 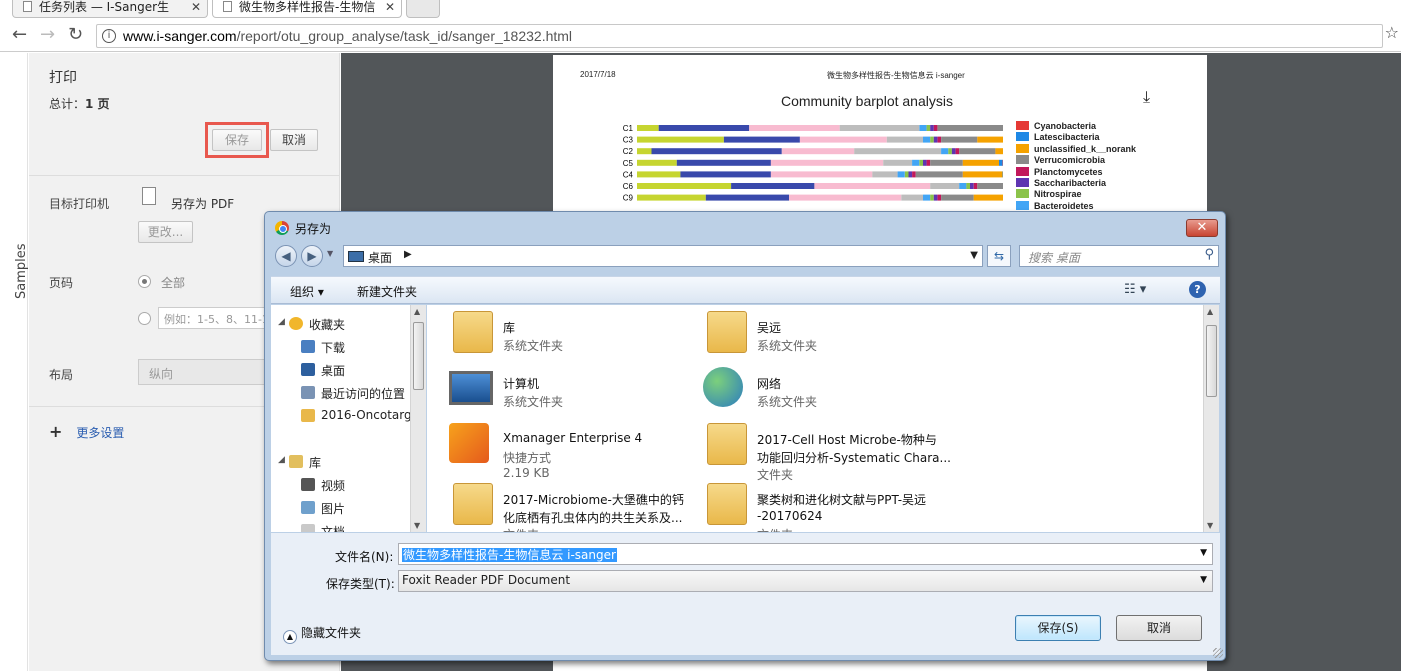 What do you see at coordinates (574, 451) in the screenshot?
I see `file-item: Xmanager Enterprise 4 快捷方式 2.19 KB` at bounding box center [574, 451].